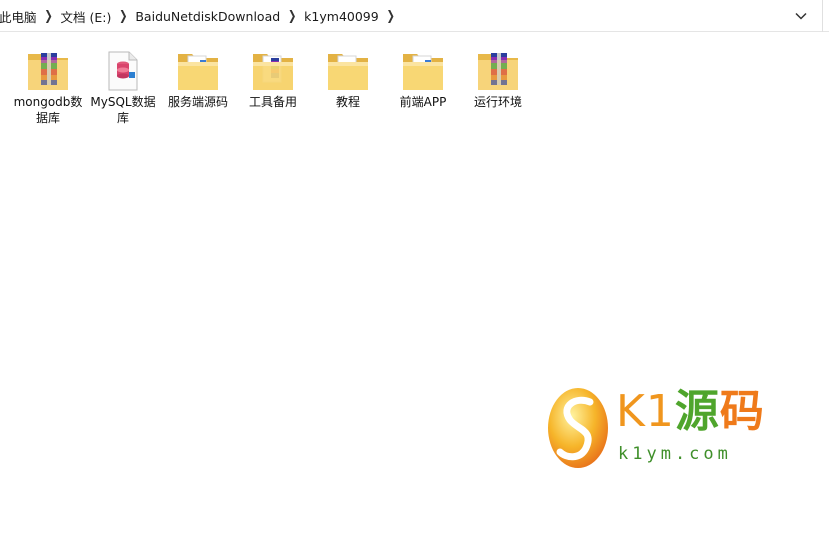  What do you see at coordinates (123, 110) in the screenshot?
I see `file-name-label: MySQL数据库` at bounding box center [123, 110].